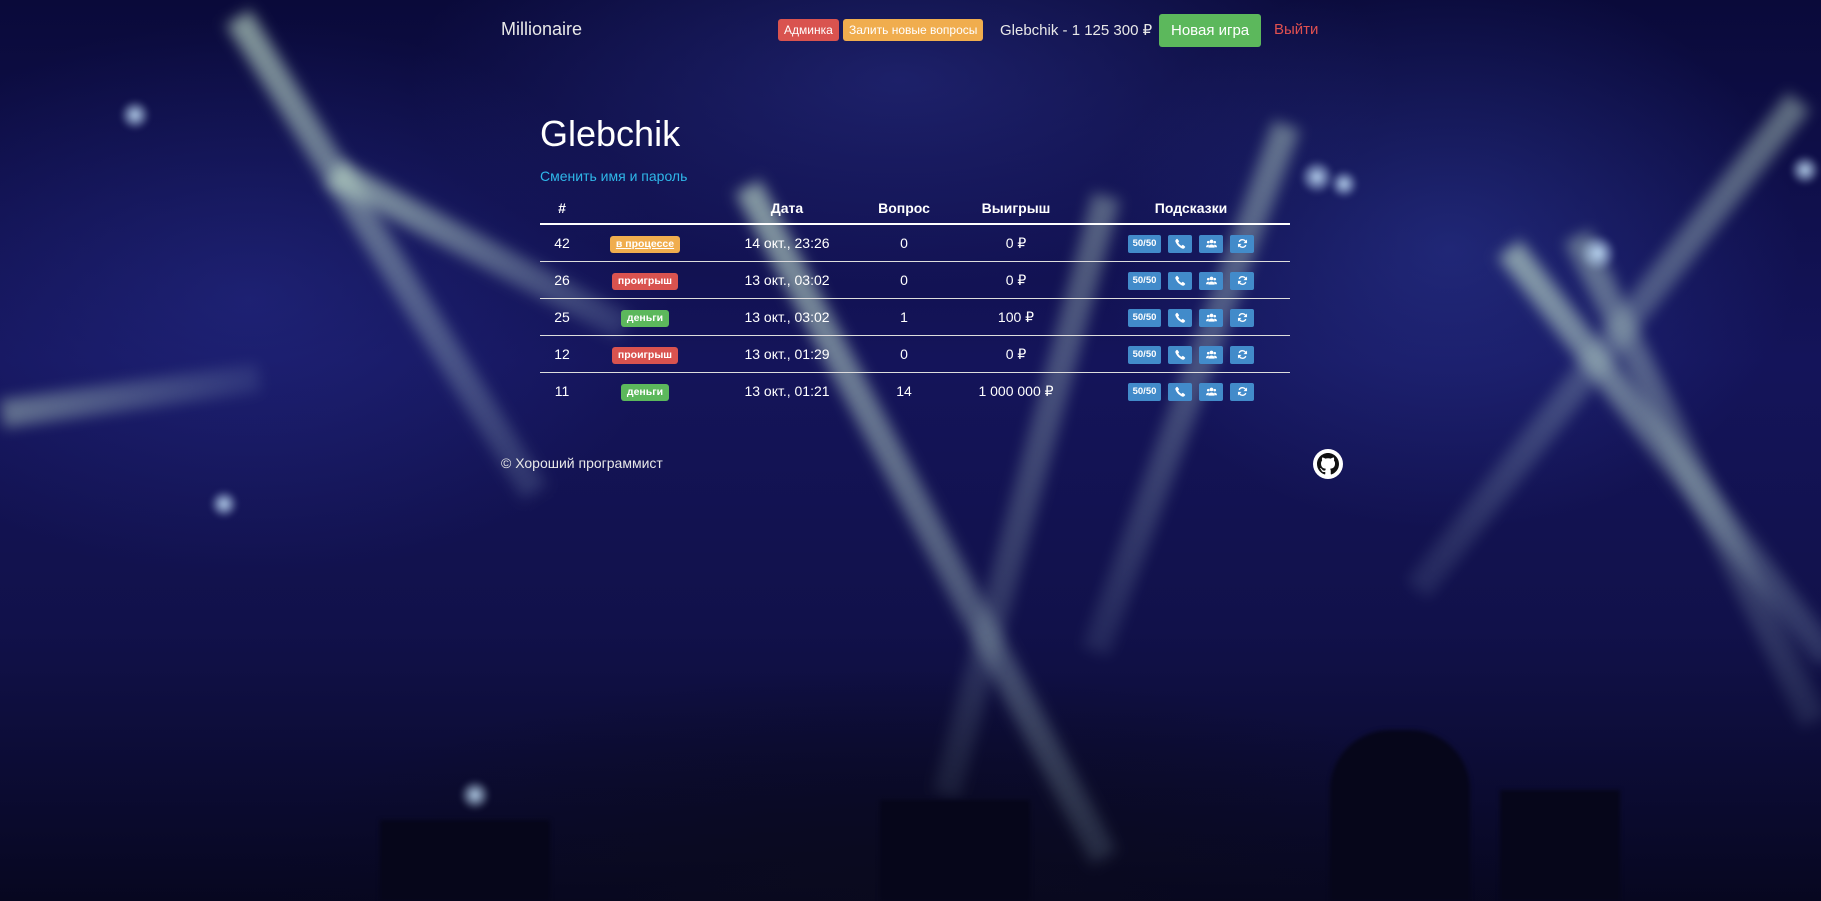  What do you see at coordinates (1328, 464) in the screenshot?
I see `github-icon` at bounding box center [1328, 464].